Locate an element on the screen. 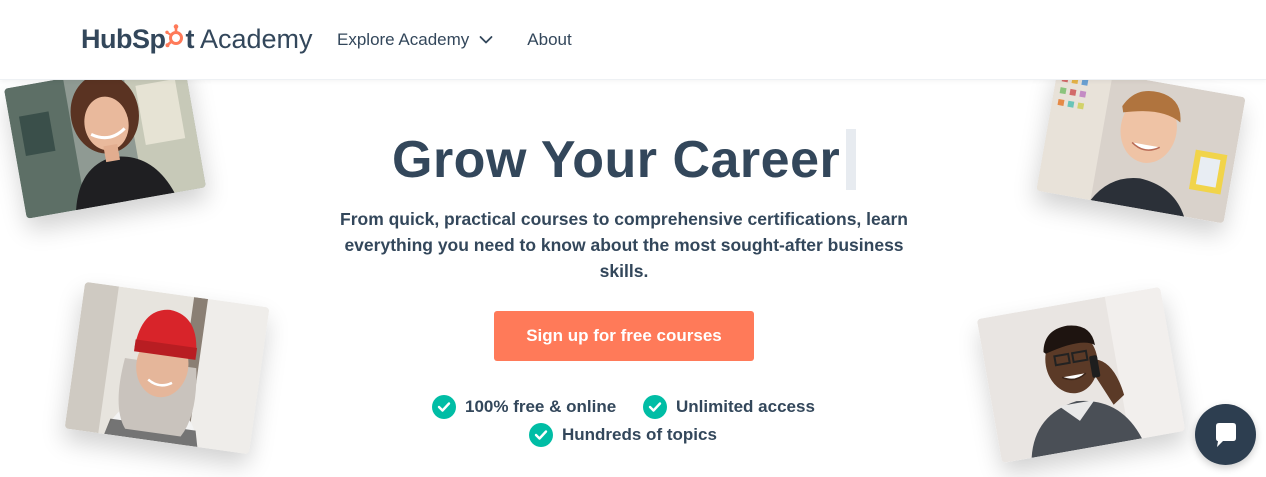 This screenshot has height=477, width=1266. feature-free-online: 100% free & online is located at coordinates (524, 407).